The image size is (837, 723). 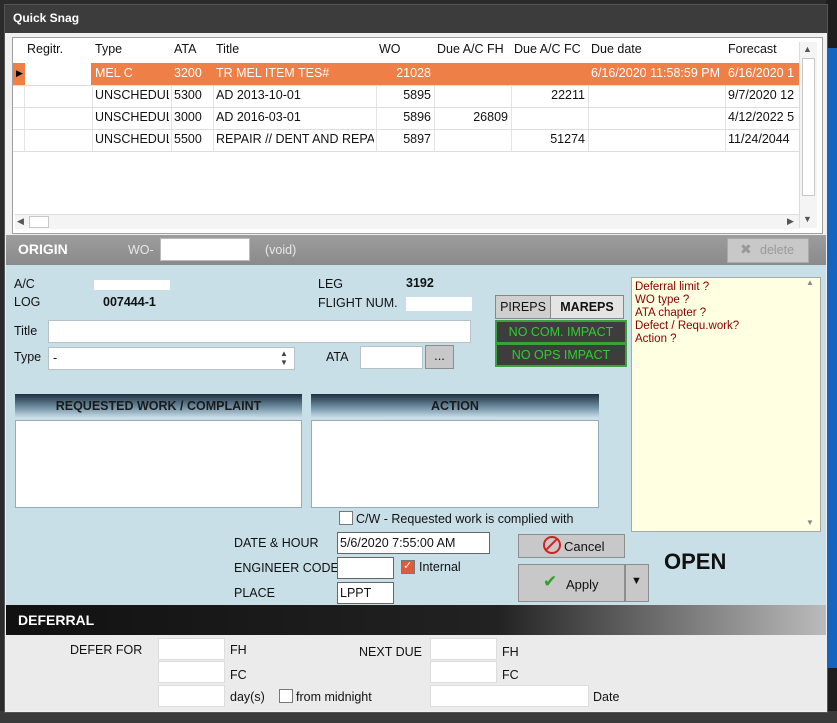 What do you see at coordinates (407, 221) in the screenshot?
I see `grid-horizontal-scrollbar: ◀ ▶` at bounding box center [407, 221].